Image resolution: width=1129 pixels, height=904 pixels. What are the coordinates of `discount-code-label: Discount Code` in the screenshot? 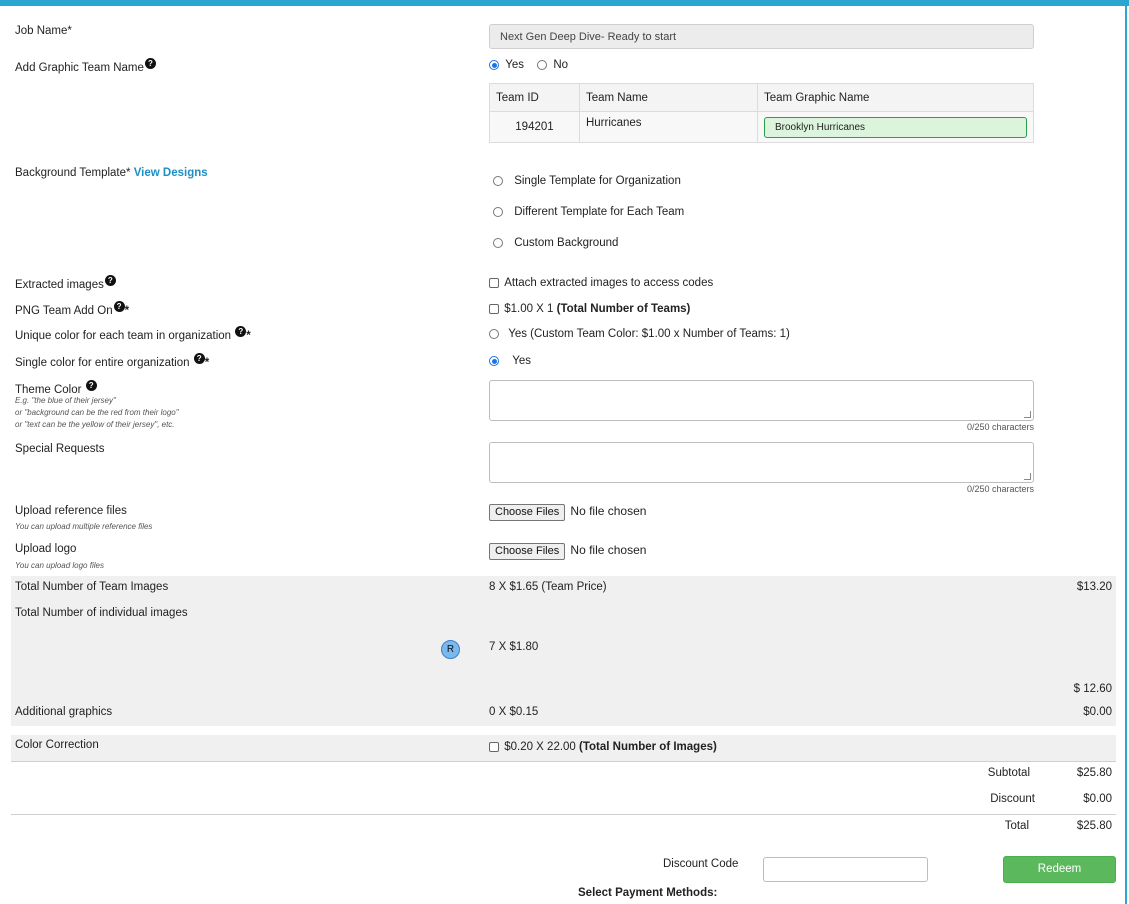 It's located at (701, 864).